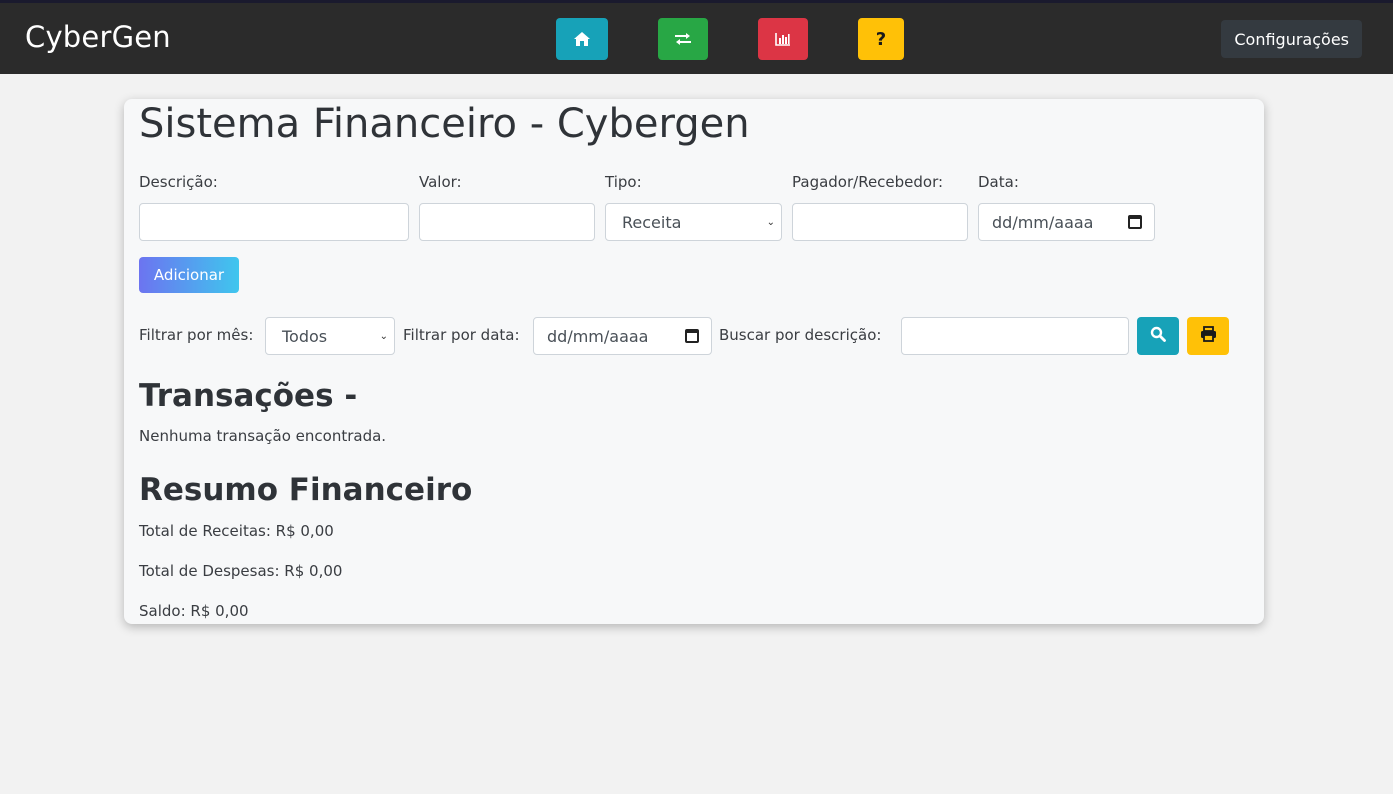  Describe the element at coordinates (507, 222) in the screenshot. I see `valor-input` at that location.